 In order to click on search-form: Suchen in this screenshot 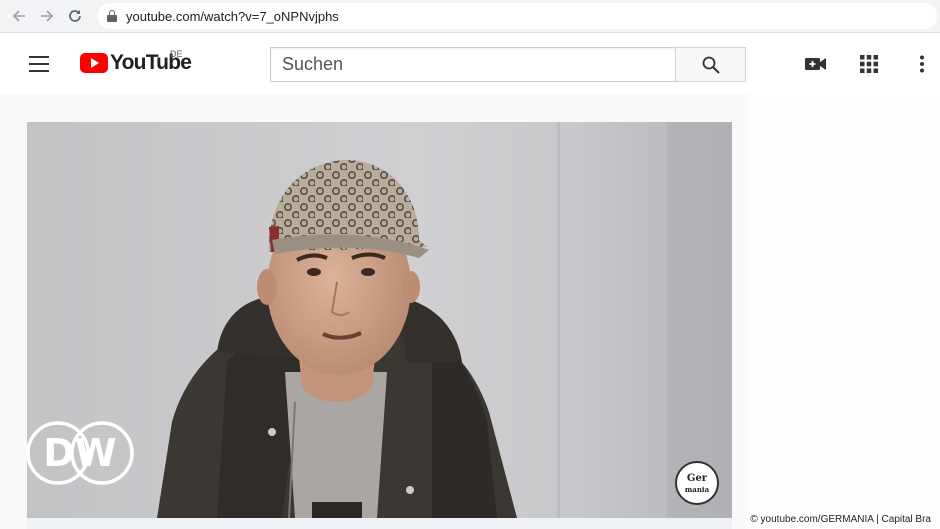, I will do `click(508, 64)`.